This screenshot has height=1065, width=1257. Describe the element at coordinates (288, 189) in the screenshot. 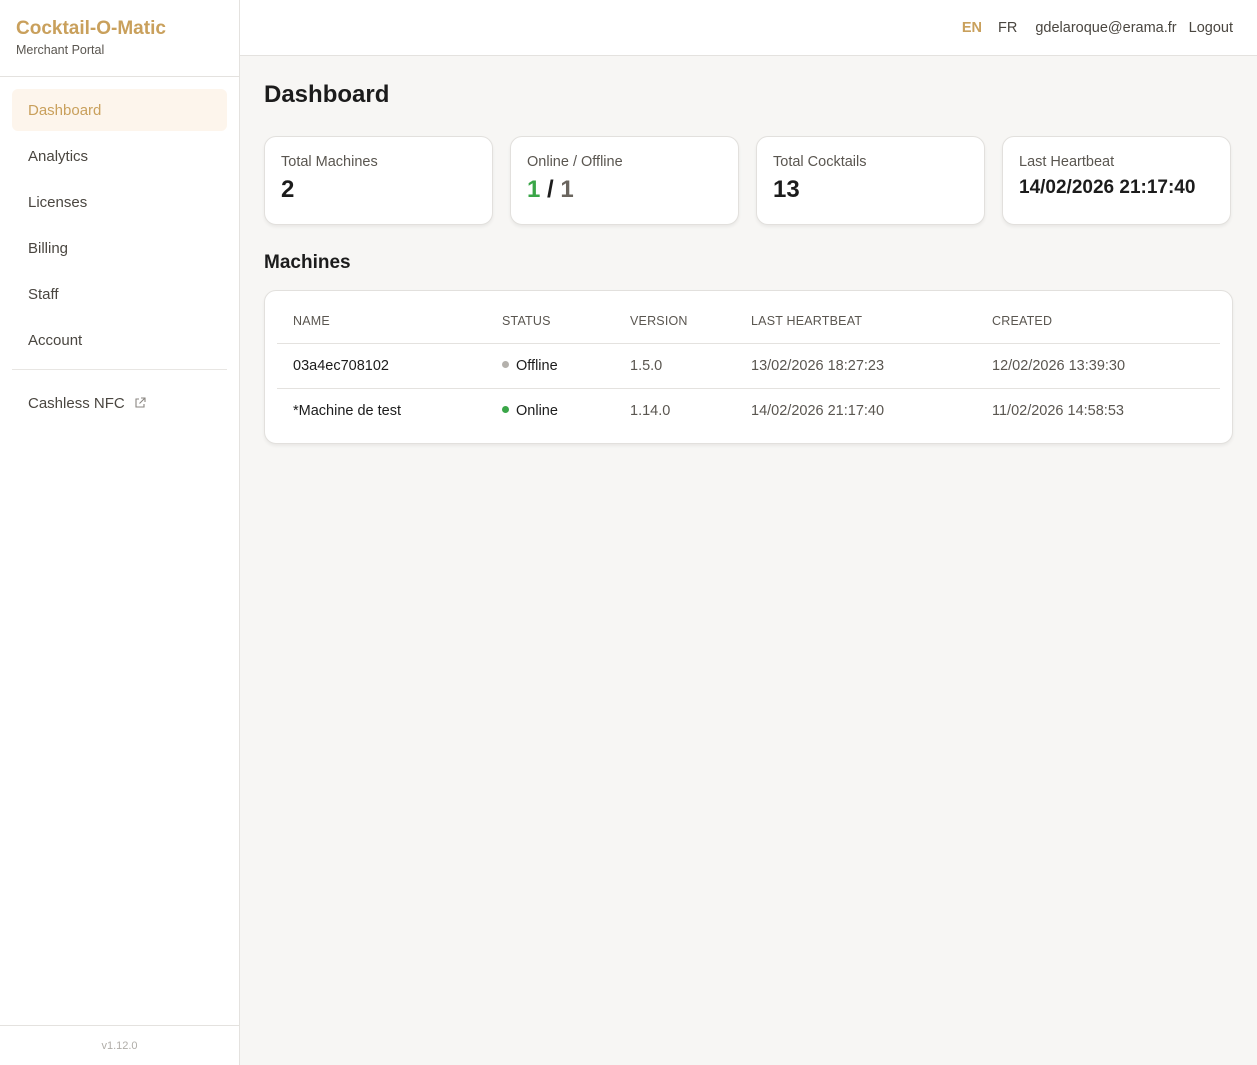

I see `stat-value: 2` at that location.